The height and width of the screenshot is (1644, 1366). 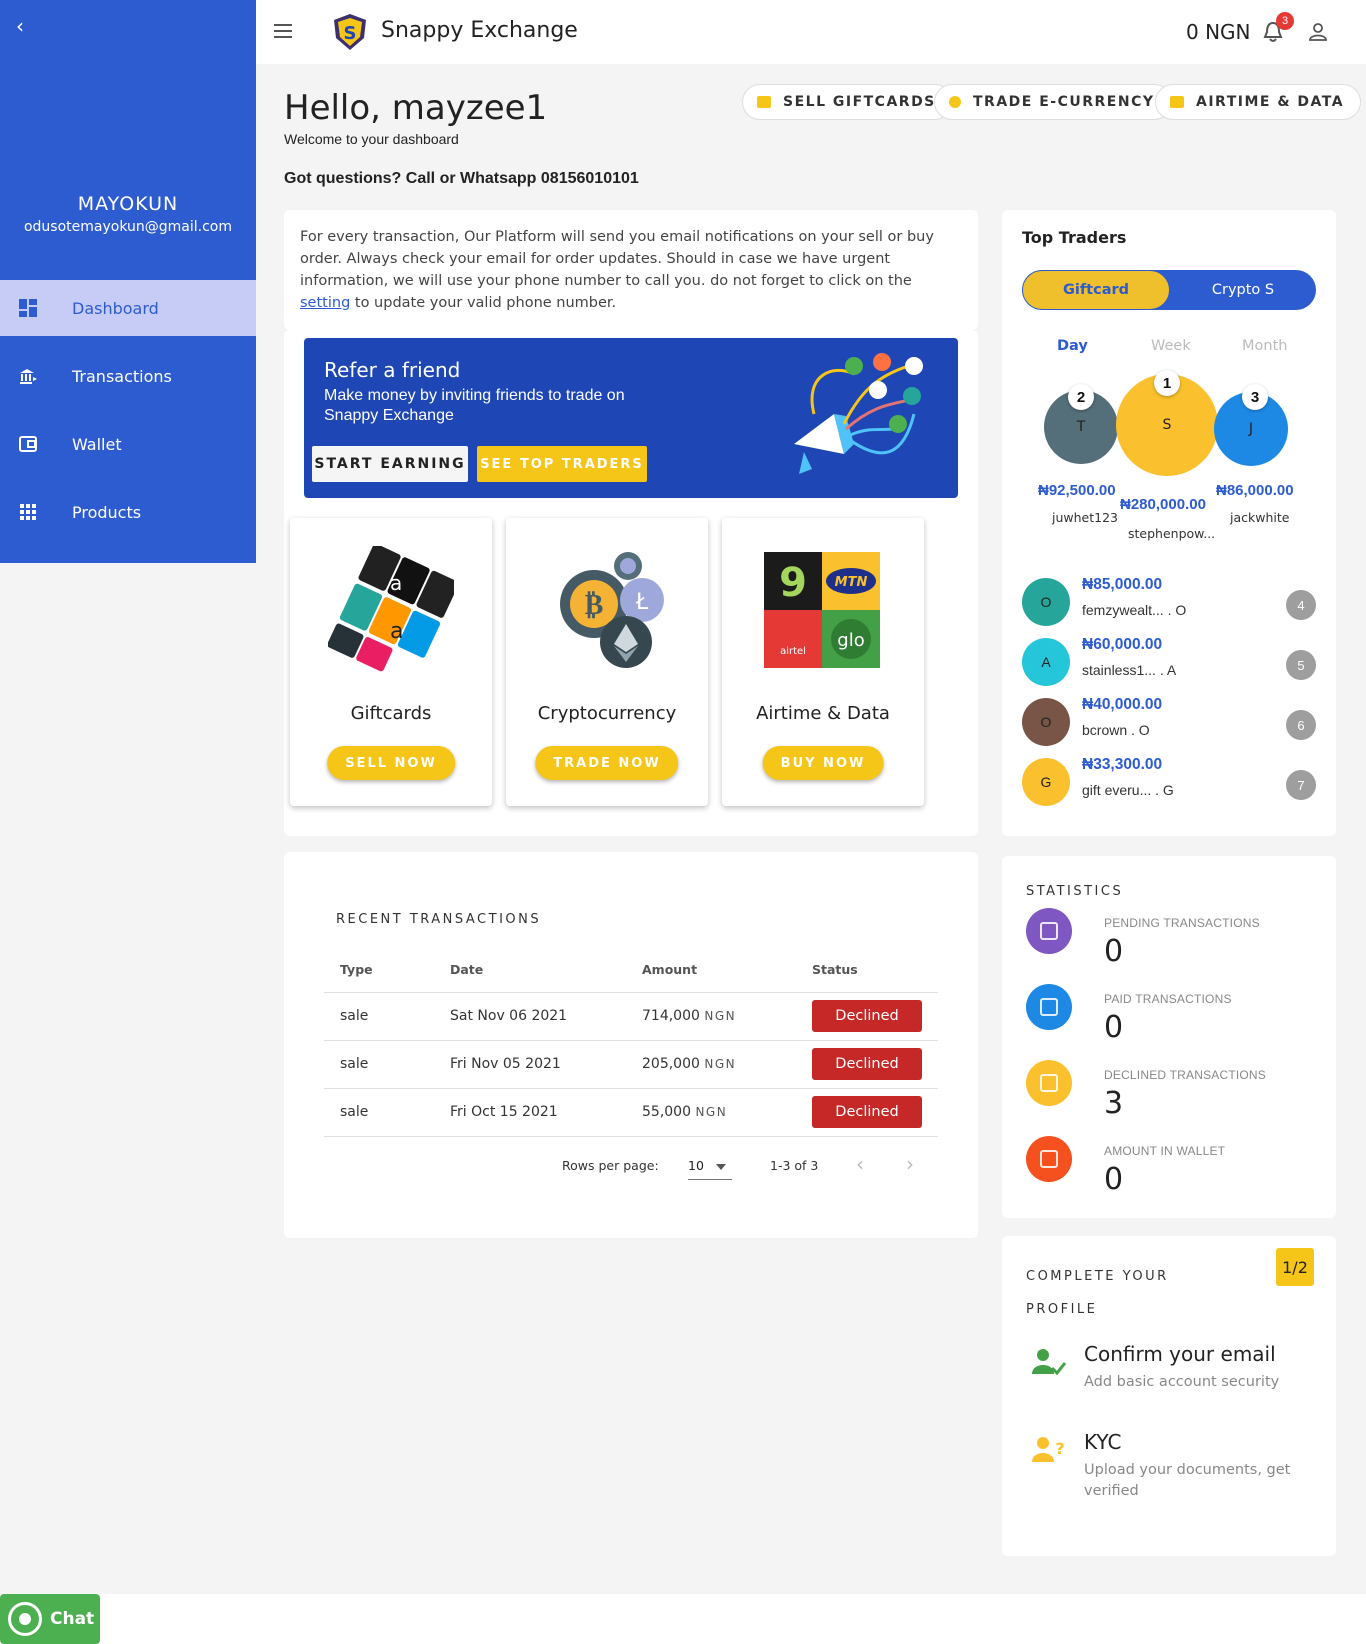 What do you see at coordinates (97, 444) in the screenshot?
I see `sidebar-item-label: Wallet` at bounding box center [97, 444].